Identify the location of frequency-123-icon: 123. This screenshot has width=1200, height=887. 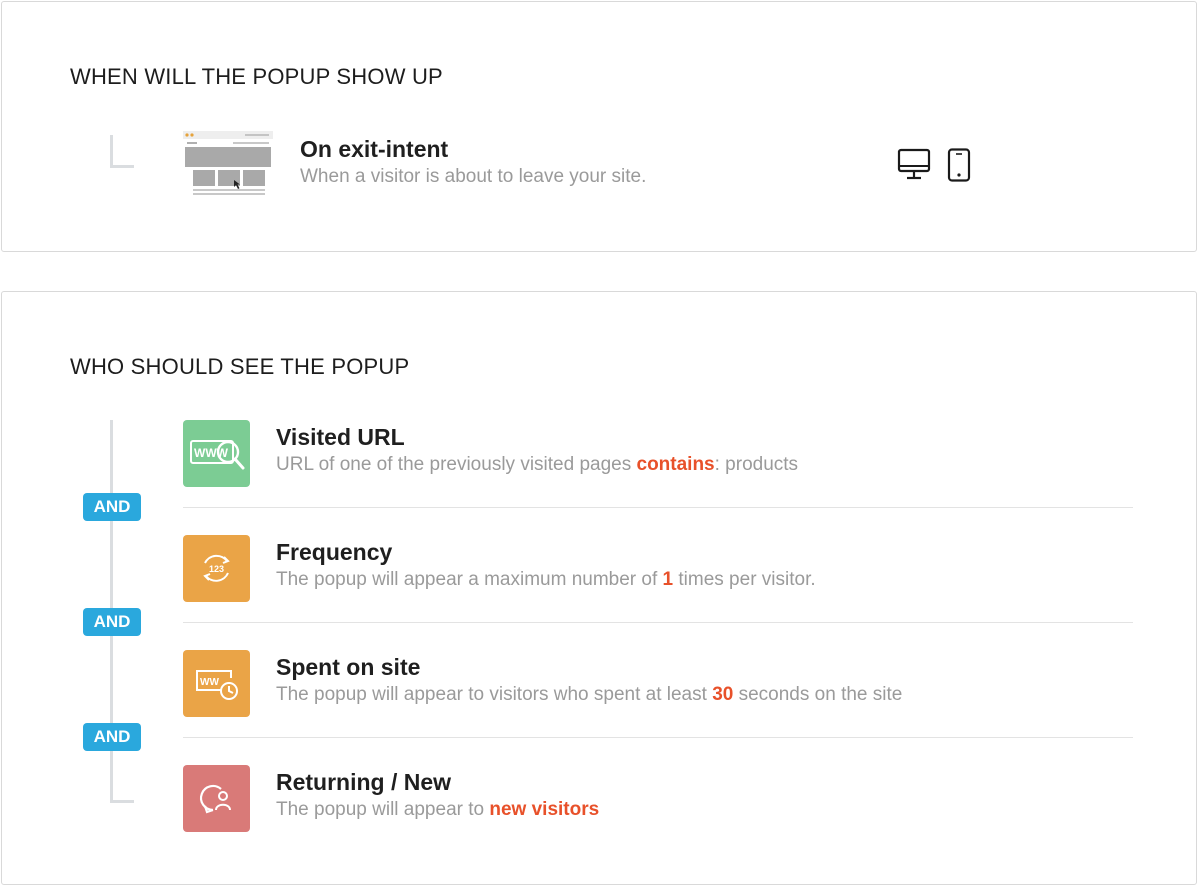
(216, 568).